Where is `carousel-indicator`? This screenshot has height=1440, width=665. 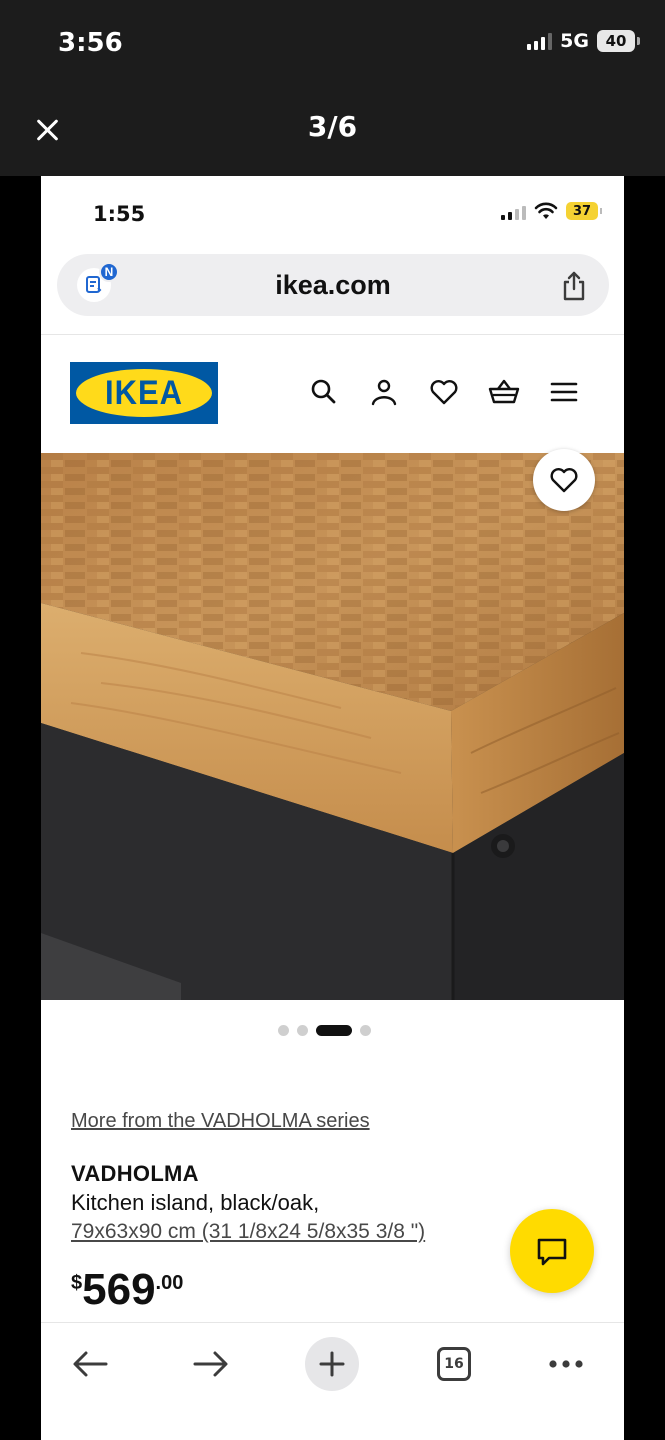 carousel-indicator is located at coordinates (324, 1030).